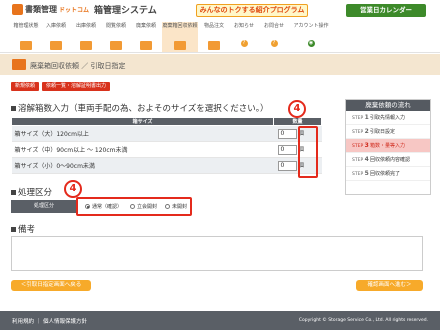 The width and height of the screenshot is (440, 330). I want to click on remarks-section-title: 備考, so click(23, 229).